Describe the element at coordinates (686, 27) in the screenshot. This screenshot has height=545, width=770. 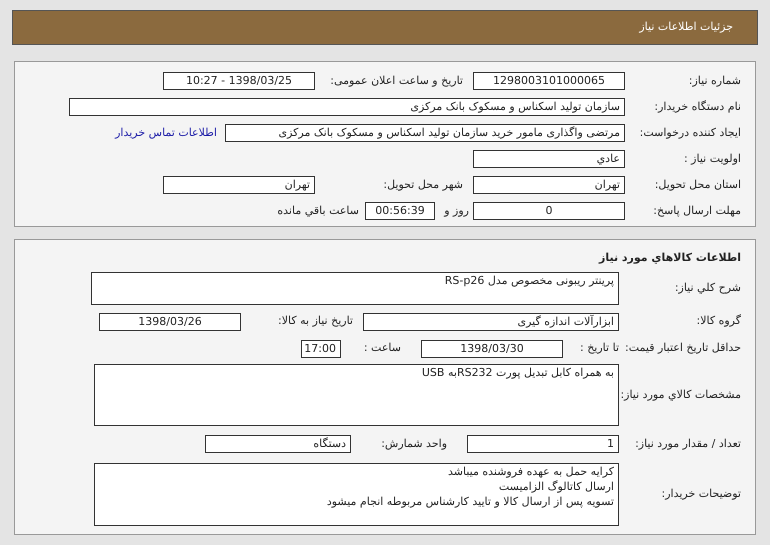
I see `page-title: جزئیات اطلاعات نیاز` at that location.